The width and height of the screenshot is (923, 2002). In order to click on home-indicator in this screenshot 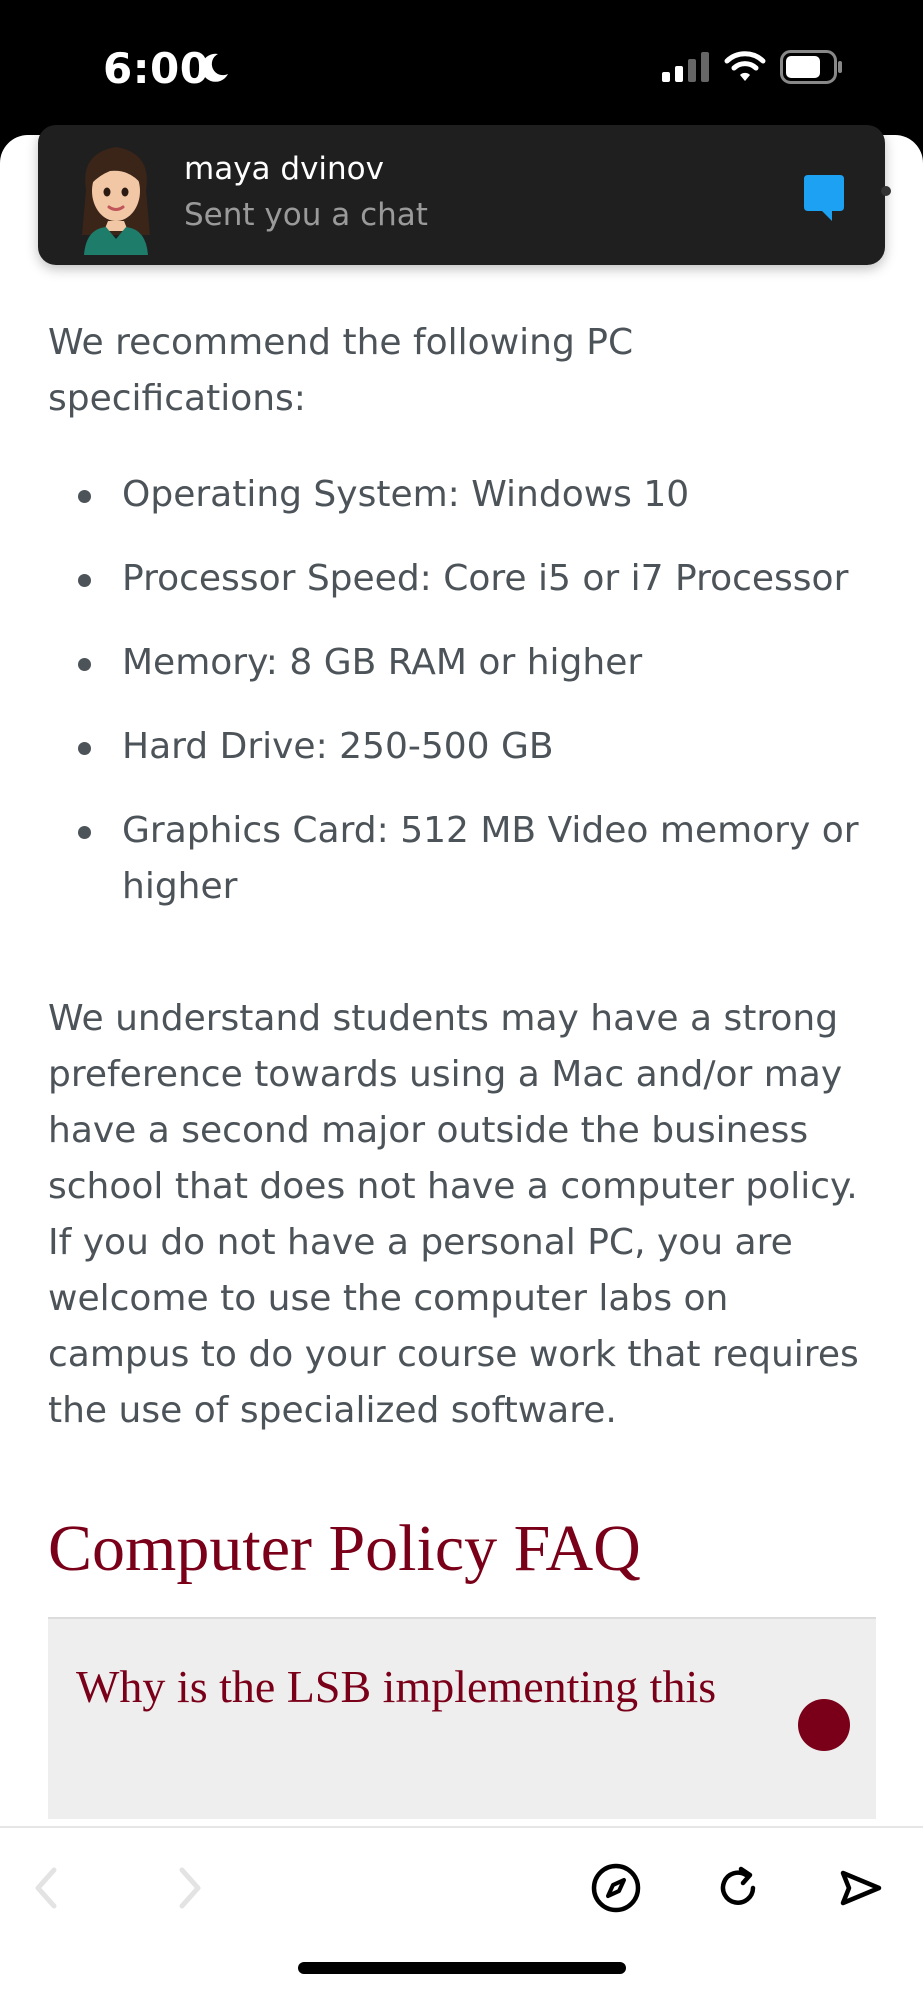, I will do `click(462, 1968)`.